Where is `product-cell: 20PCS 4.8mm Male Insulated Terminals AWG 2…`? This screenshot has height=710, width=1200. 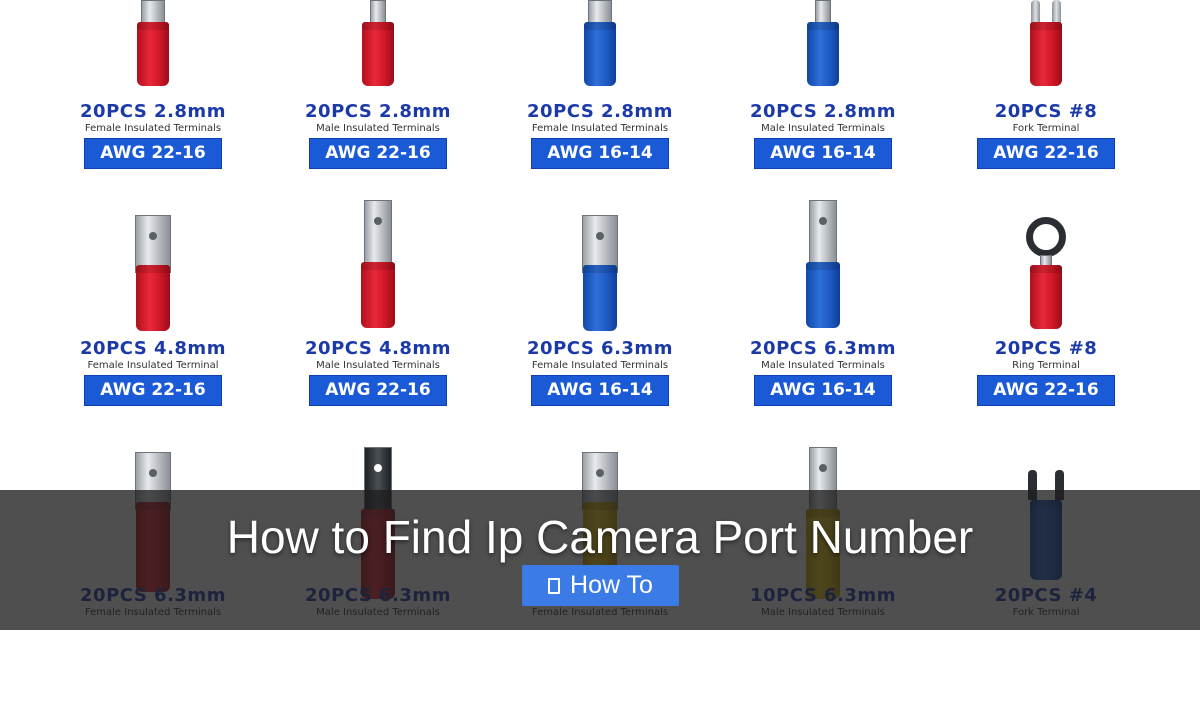
product-cell: 20PCS 4.8mm Male Insulated Terminals AWG 2… is located at coordinates (378, 355).